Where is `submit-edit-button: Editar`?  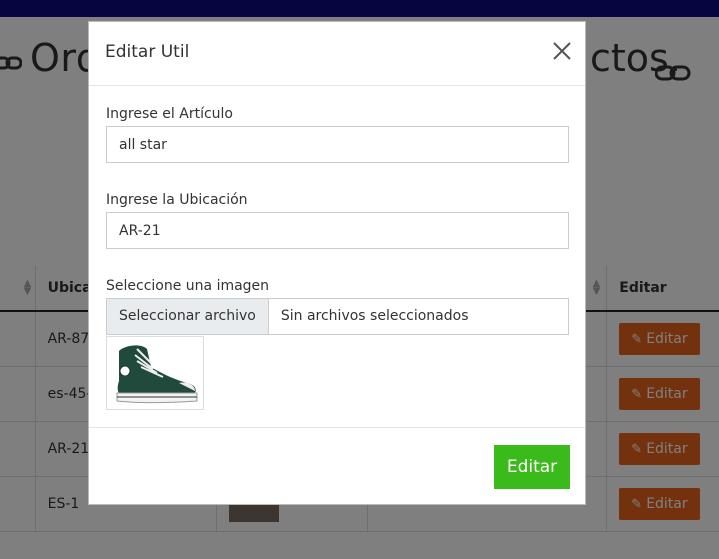 submit-edit-button: Editar is located at coordinates (532, 467).